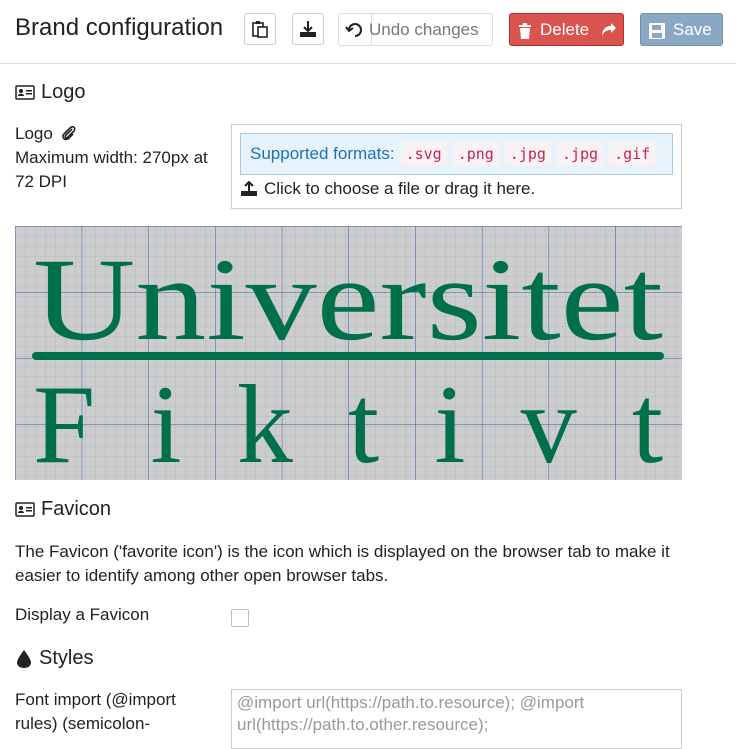  What do you see at coordinates (249, 188) in the screenshot?
I see `upload-icon` at bounding box center [249, 188].